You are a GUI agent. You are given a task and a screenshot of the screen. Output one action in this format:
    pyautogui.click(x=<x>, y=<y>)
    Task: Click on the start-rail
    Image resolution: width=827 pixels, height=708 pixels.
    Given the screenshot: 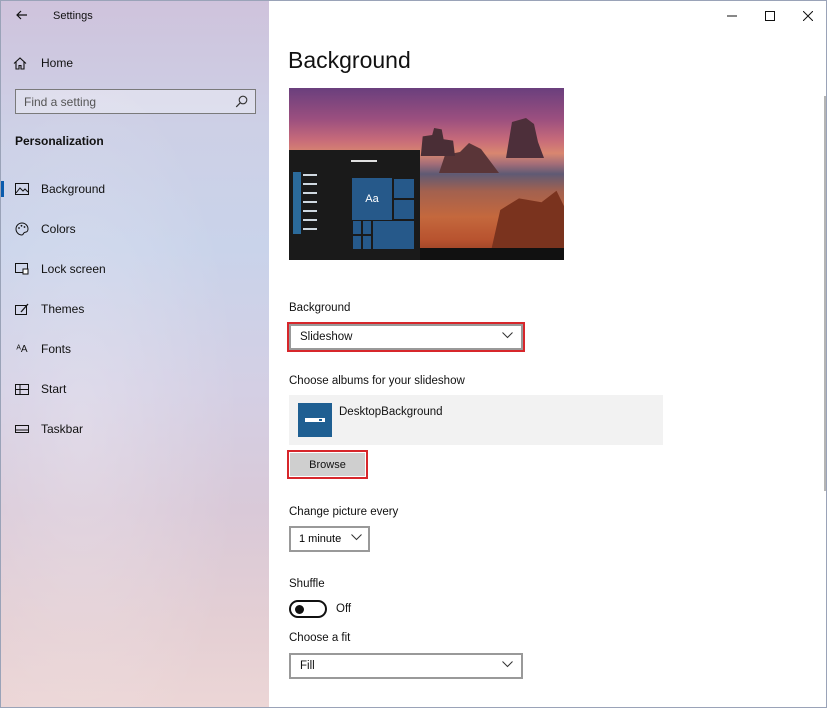 What is the action you would take?
    pyautogui.click(x=297, y=203)
    